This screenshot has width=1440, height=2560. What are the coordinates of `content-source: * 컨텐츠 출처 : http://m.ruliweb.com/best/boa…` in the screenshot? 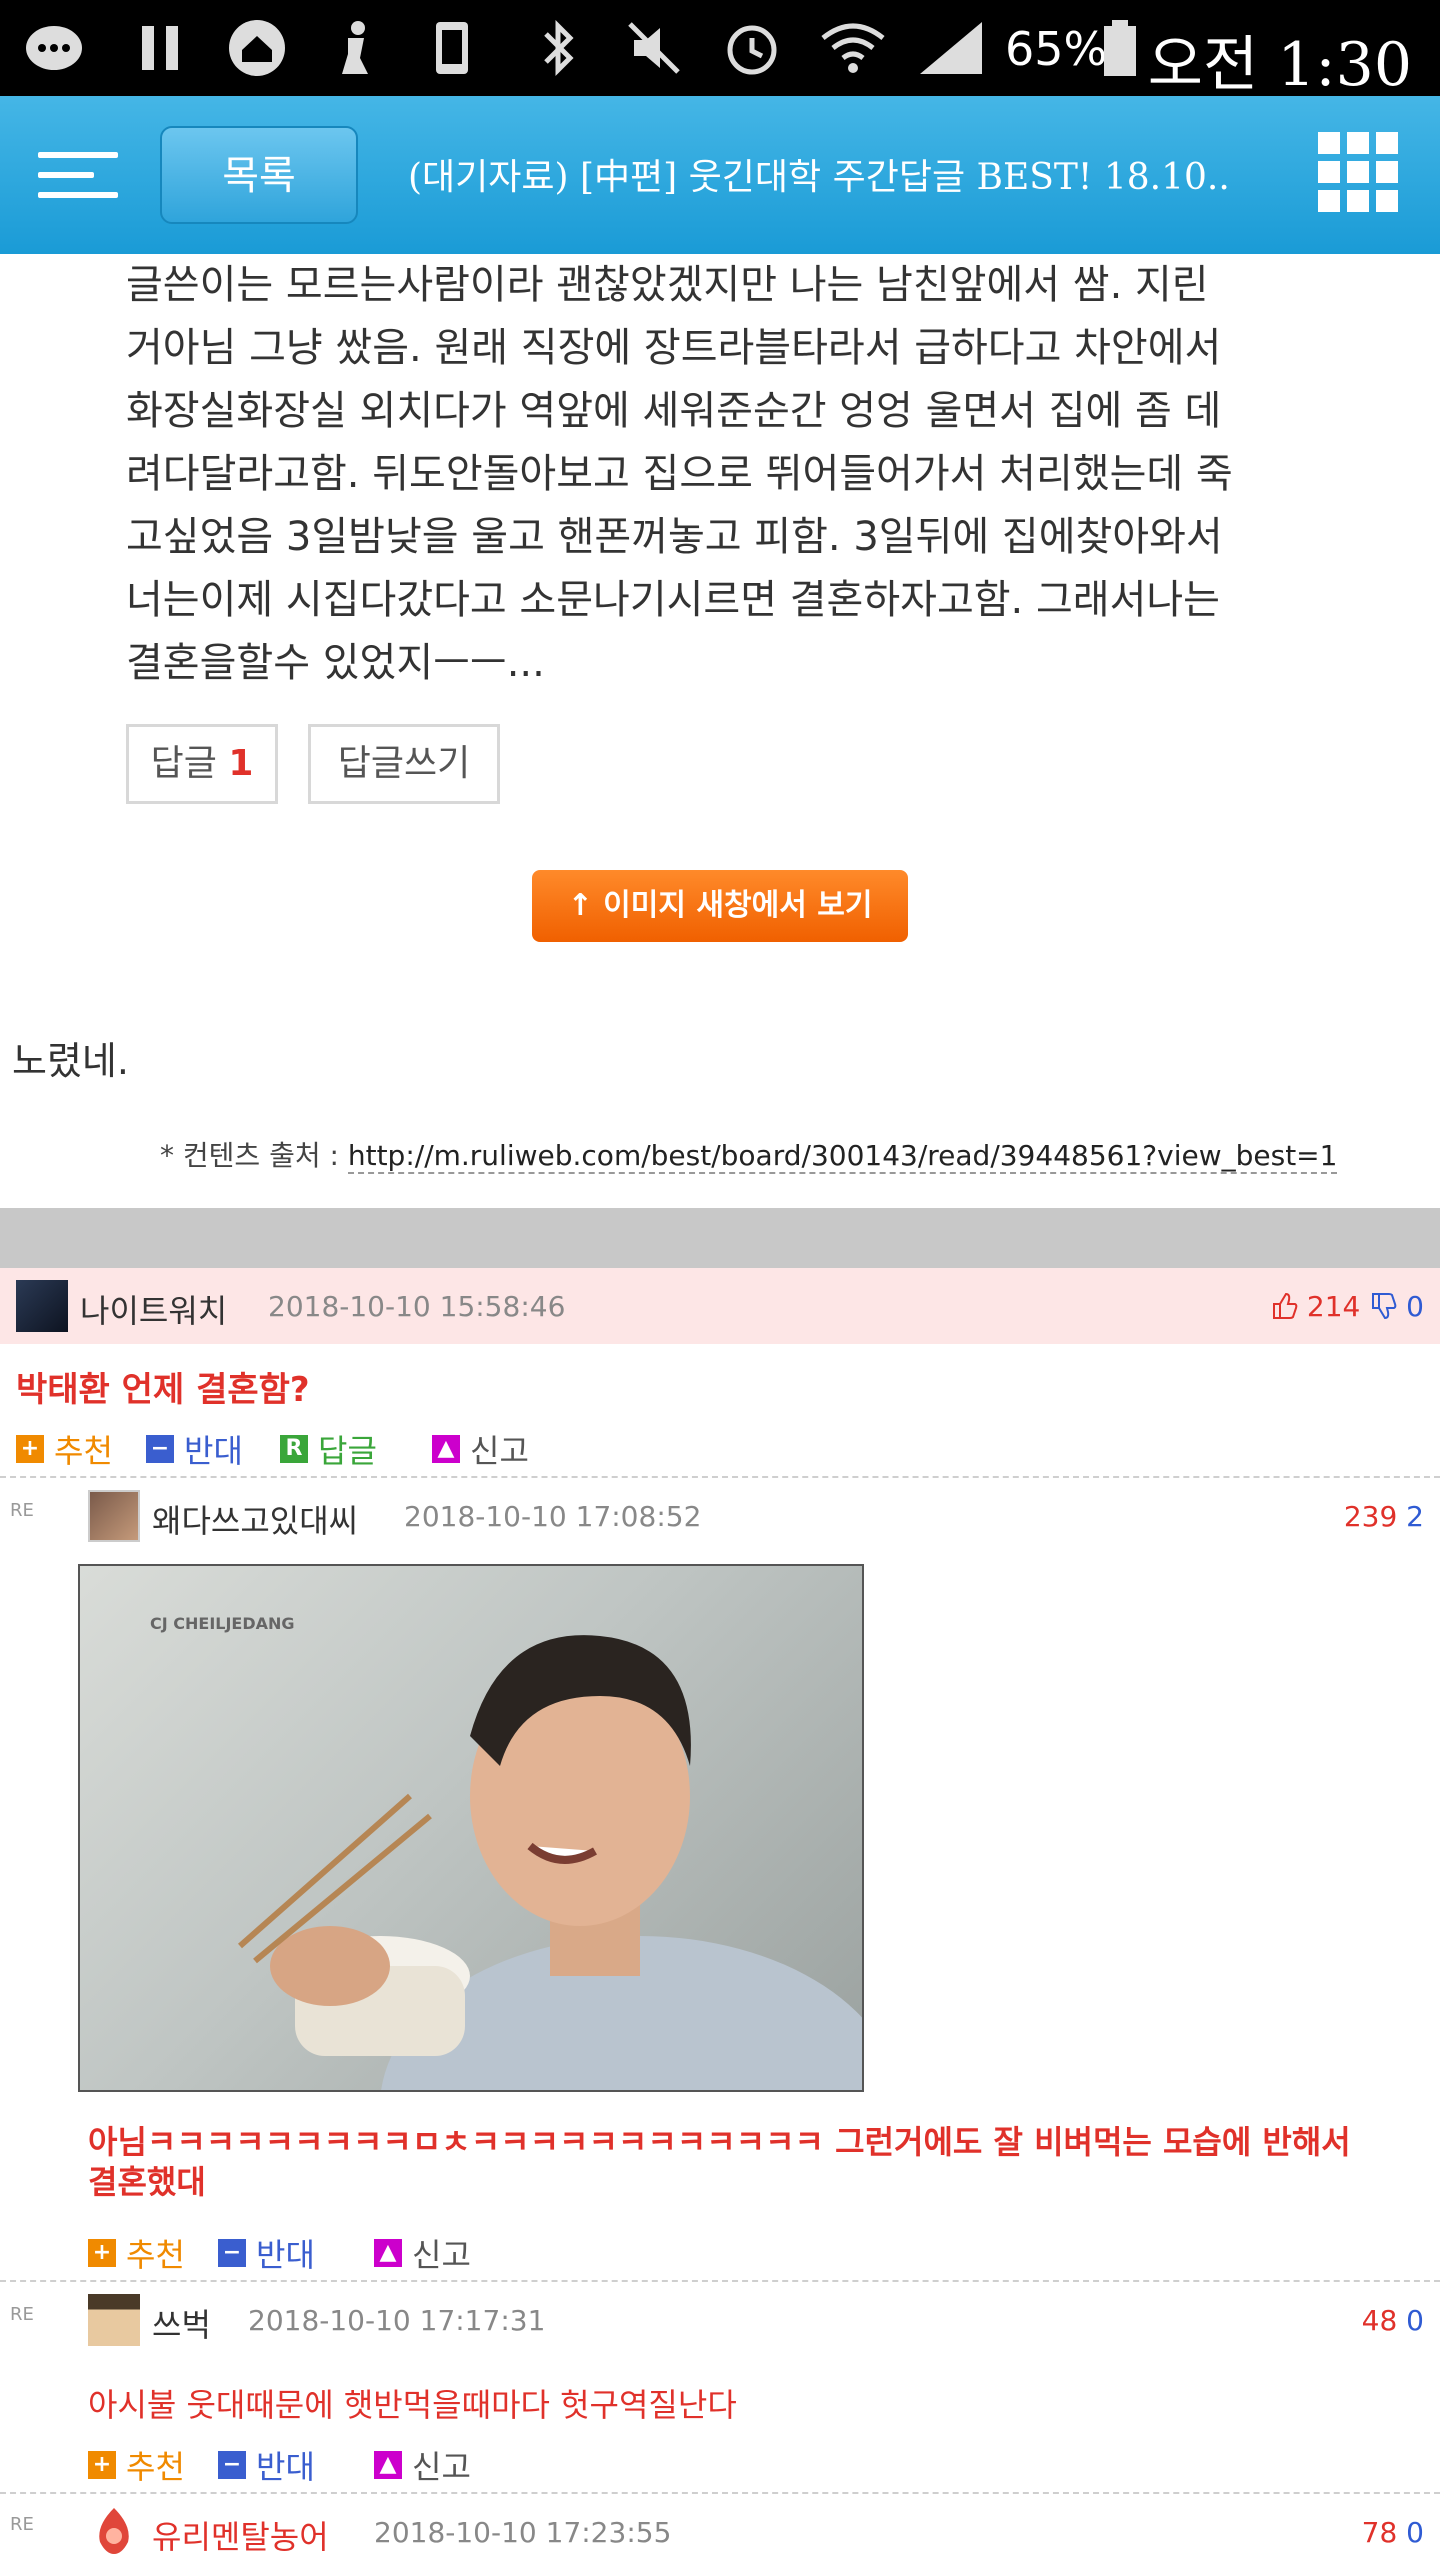 It's located at (749, 1154).